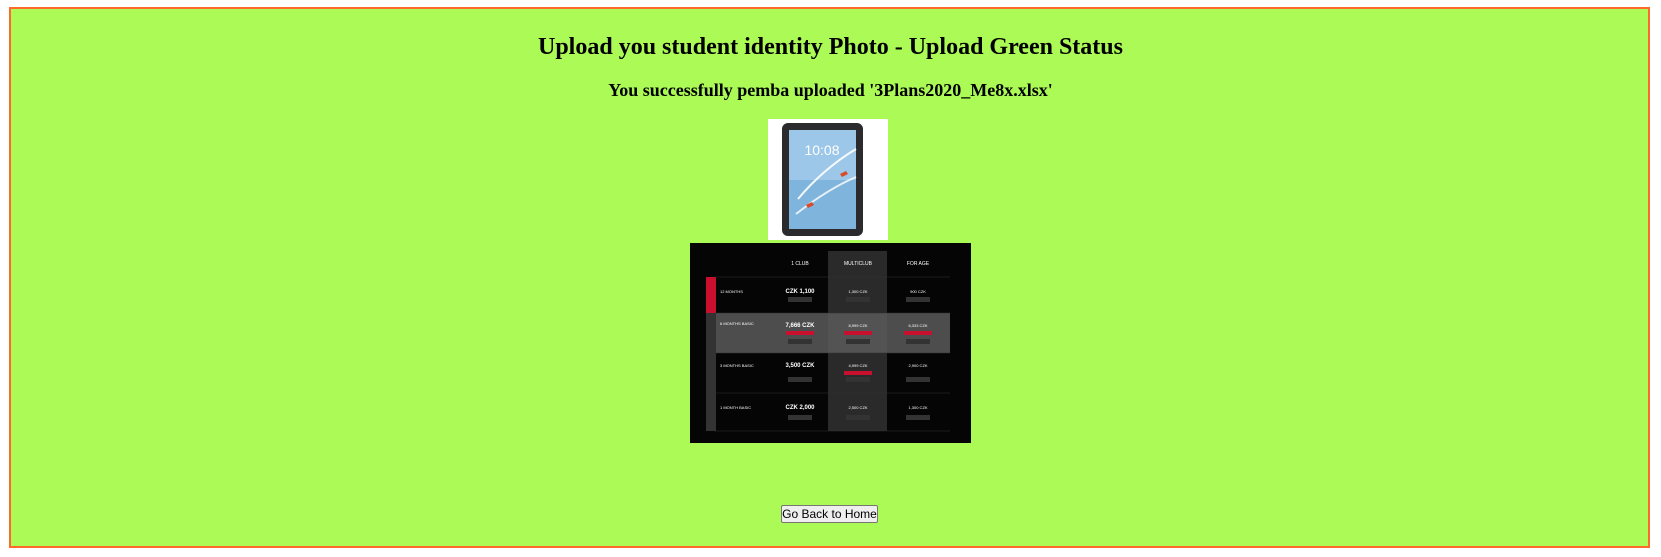 The width and height of the screenshot is (1661, 557). What do you see at coordinates (918, 291) in the screenshot?
I see `plans-row-1-val-3: 900 CZK` at bounding box center [918, 291].